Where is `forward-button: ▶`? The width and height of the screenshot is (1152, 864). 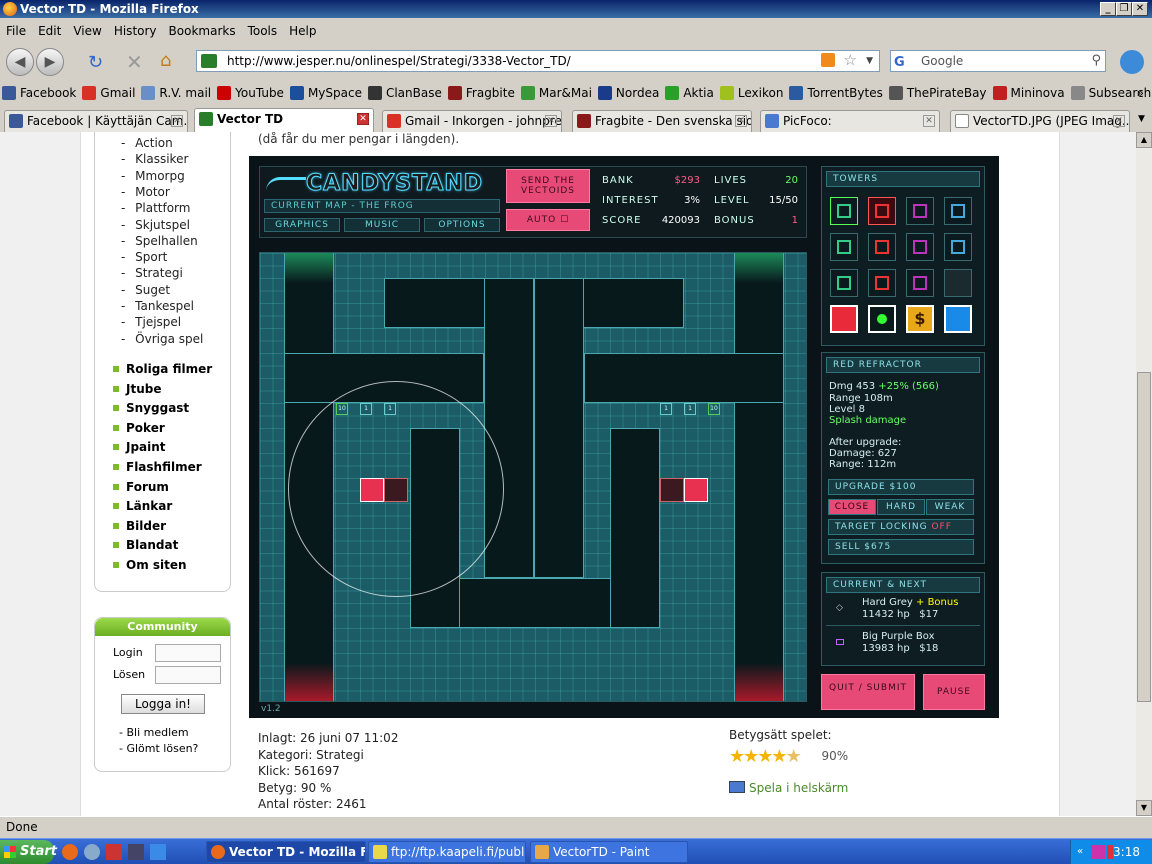 forward-button: ▶ is located at coordinates (50, 62).